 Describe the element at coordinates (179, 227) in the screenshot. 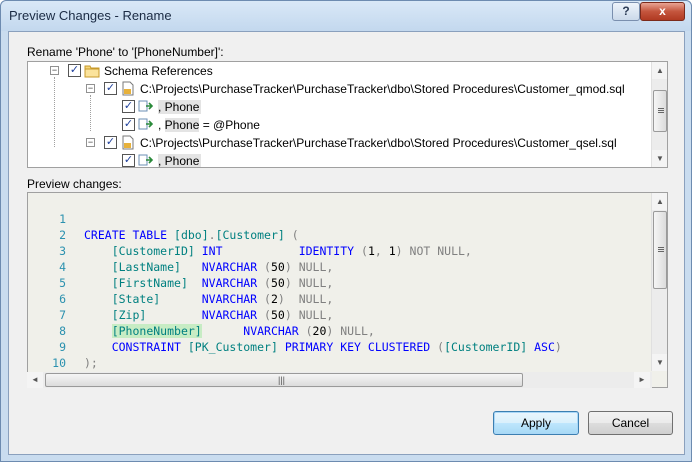

I see `code-line: 1 CREATE TABLE [dbo].[Customer] (` at that location.